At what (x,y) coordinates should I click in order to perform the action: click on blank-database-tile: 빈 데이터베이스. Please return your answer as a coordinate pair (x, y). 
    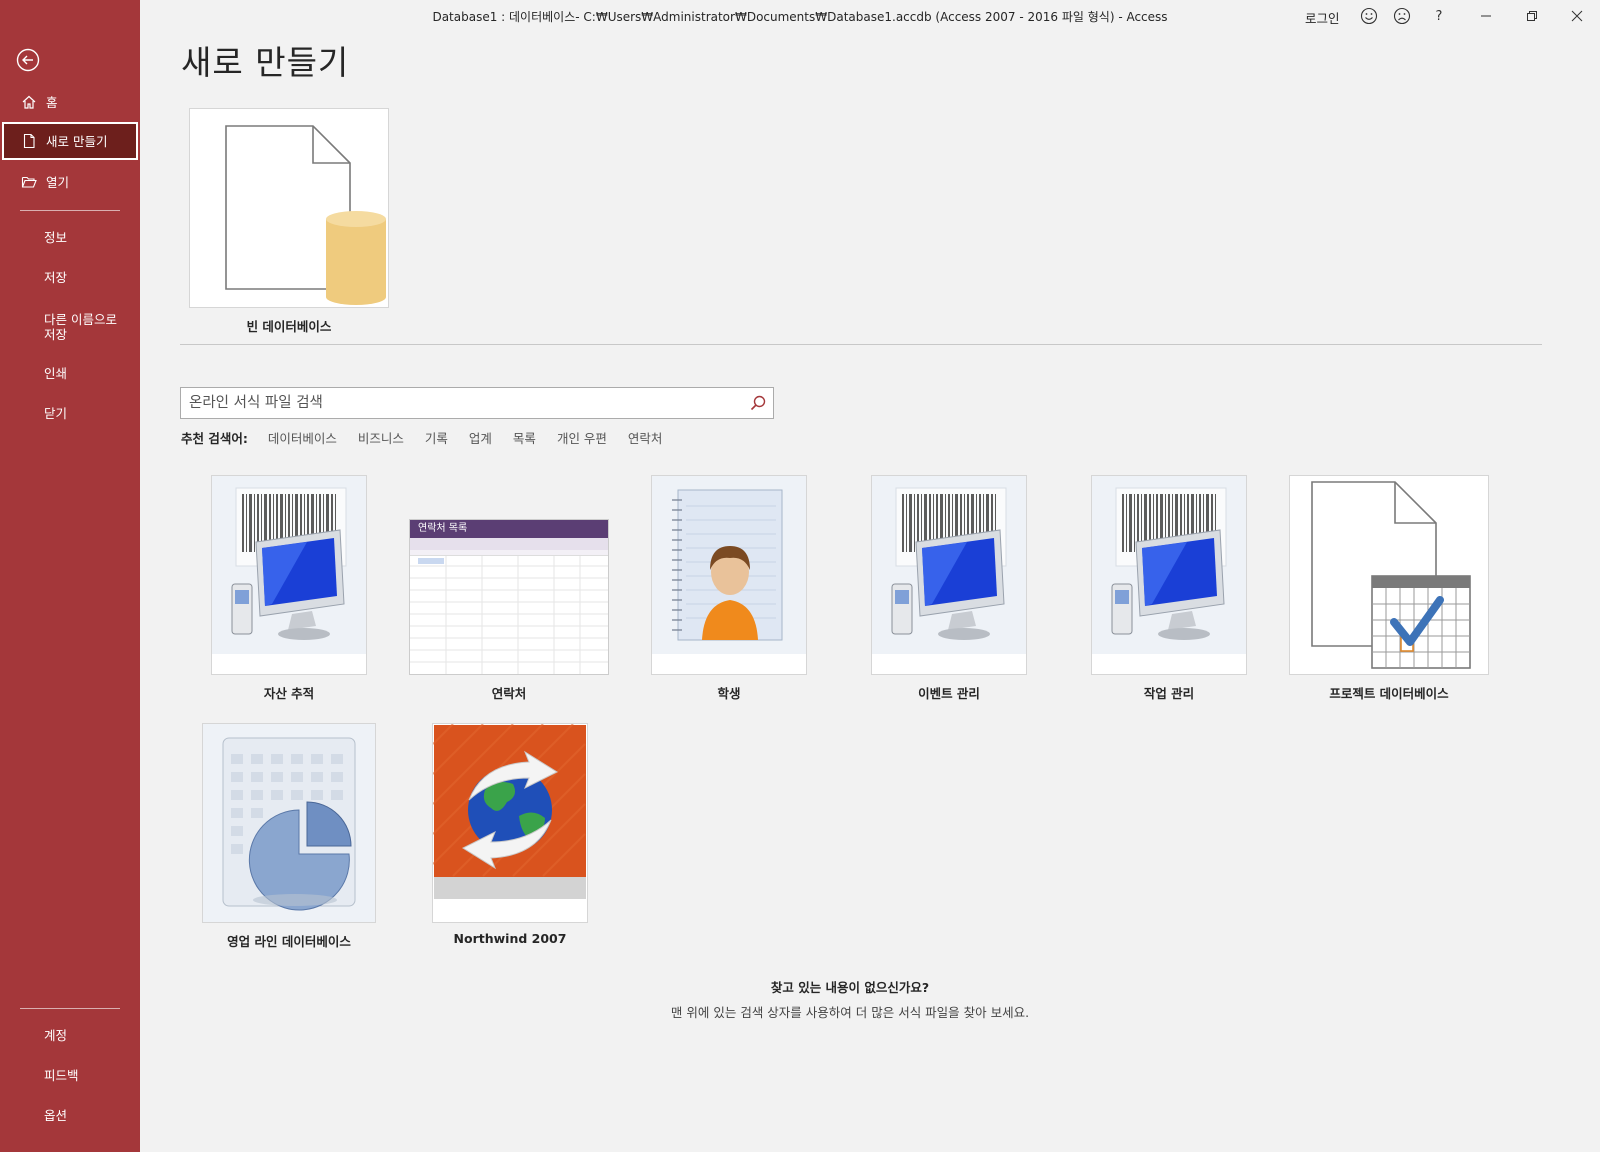
    Looking at the image, I should click on (289, 224).